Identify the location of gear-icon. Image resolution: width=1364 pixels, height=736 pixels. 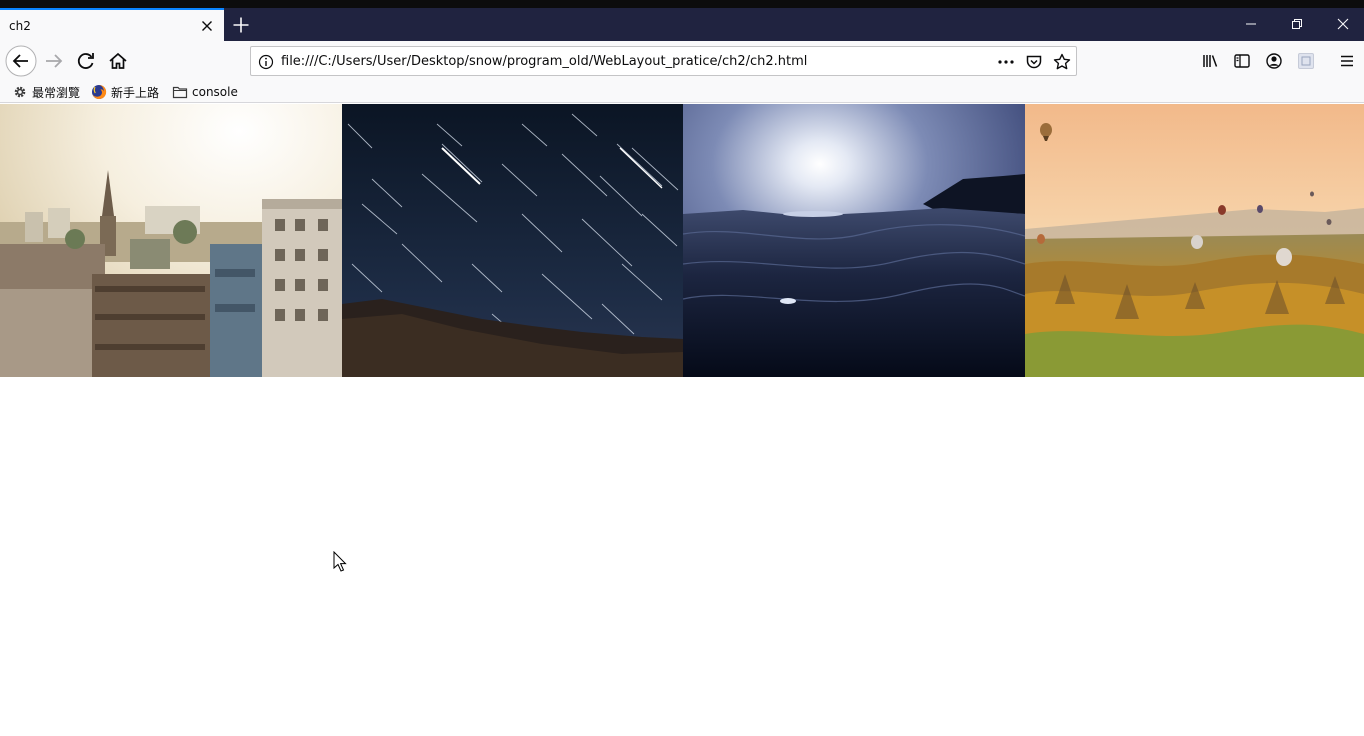
(20, 92).